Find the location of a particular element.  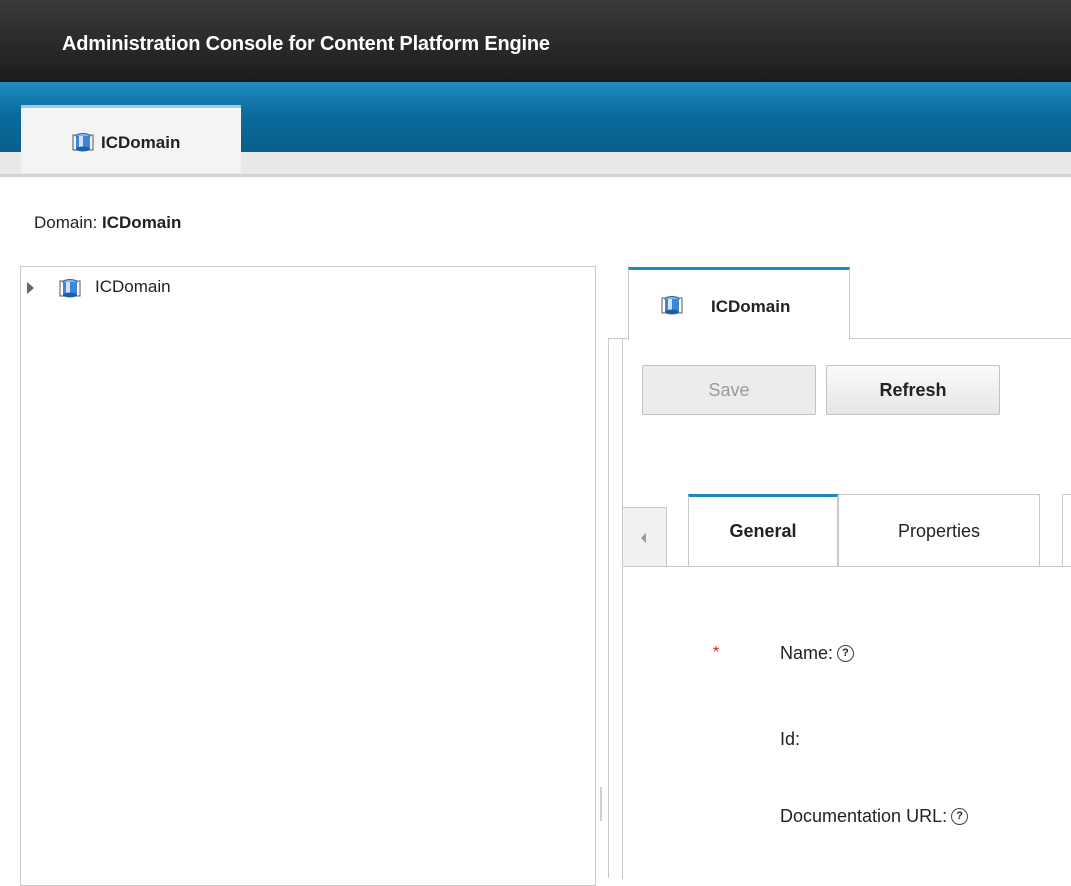

tab-icdomain-document: ICDomain is located at coordinates (739, 303).